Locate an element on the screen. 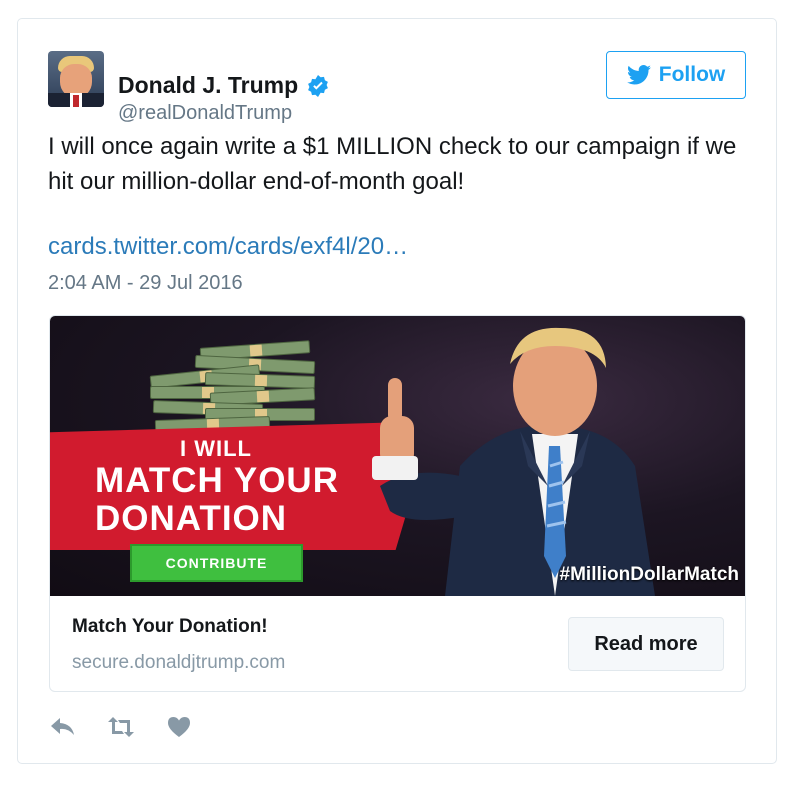 The height and width of the screenshot is (785, 799). read-more-button: Read more is located at coordinates (646, 644).